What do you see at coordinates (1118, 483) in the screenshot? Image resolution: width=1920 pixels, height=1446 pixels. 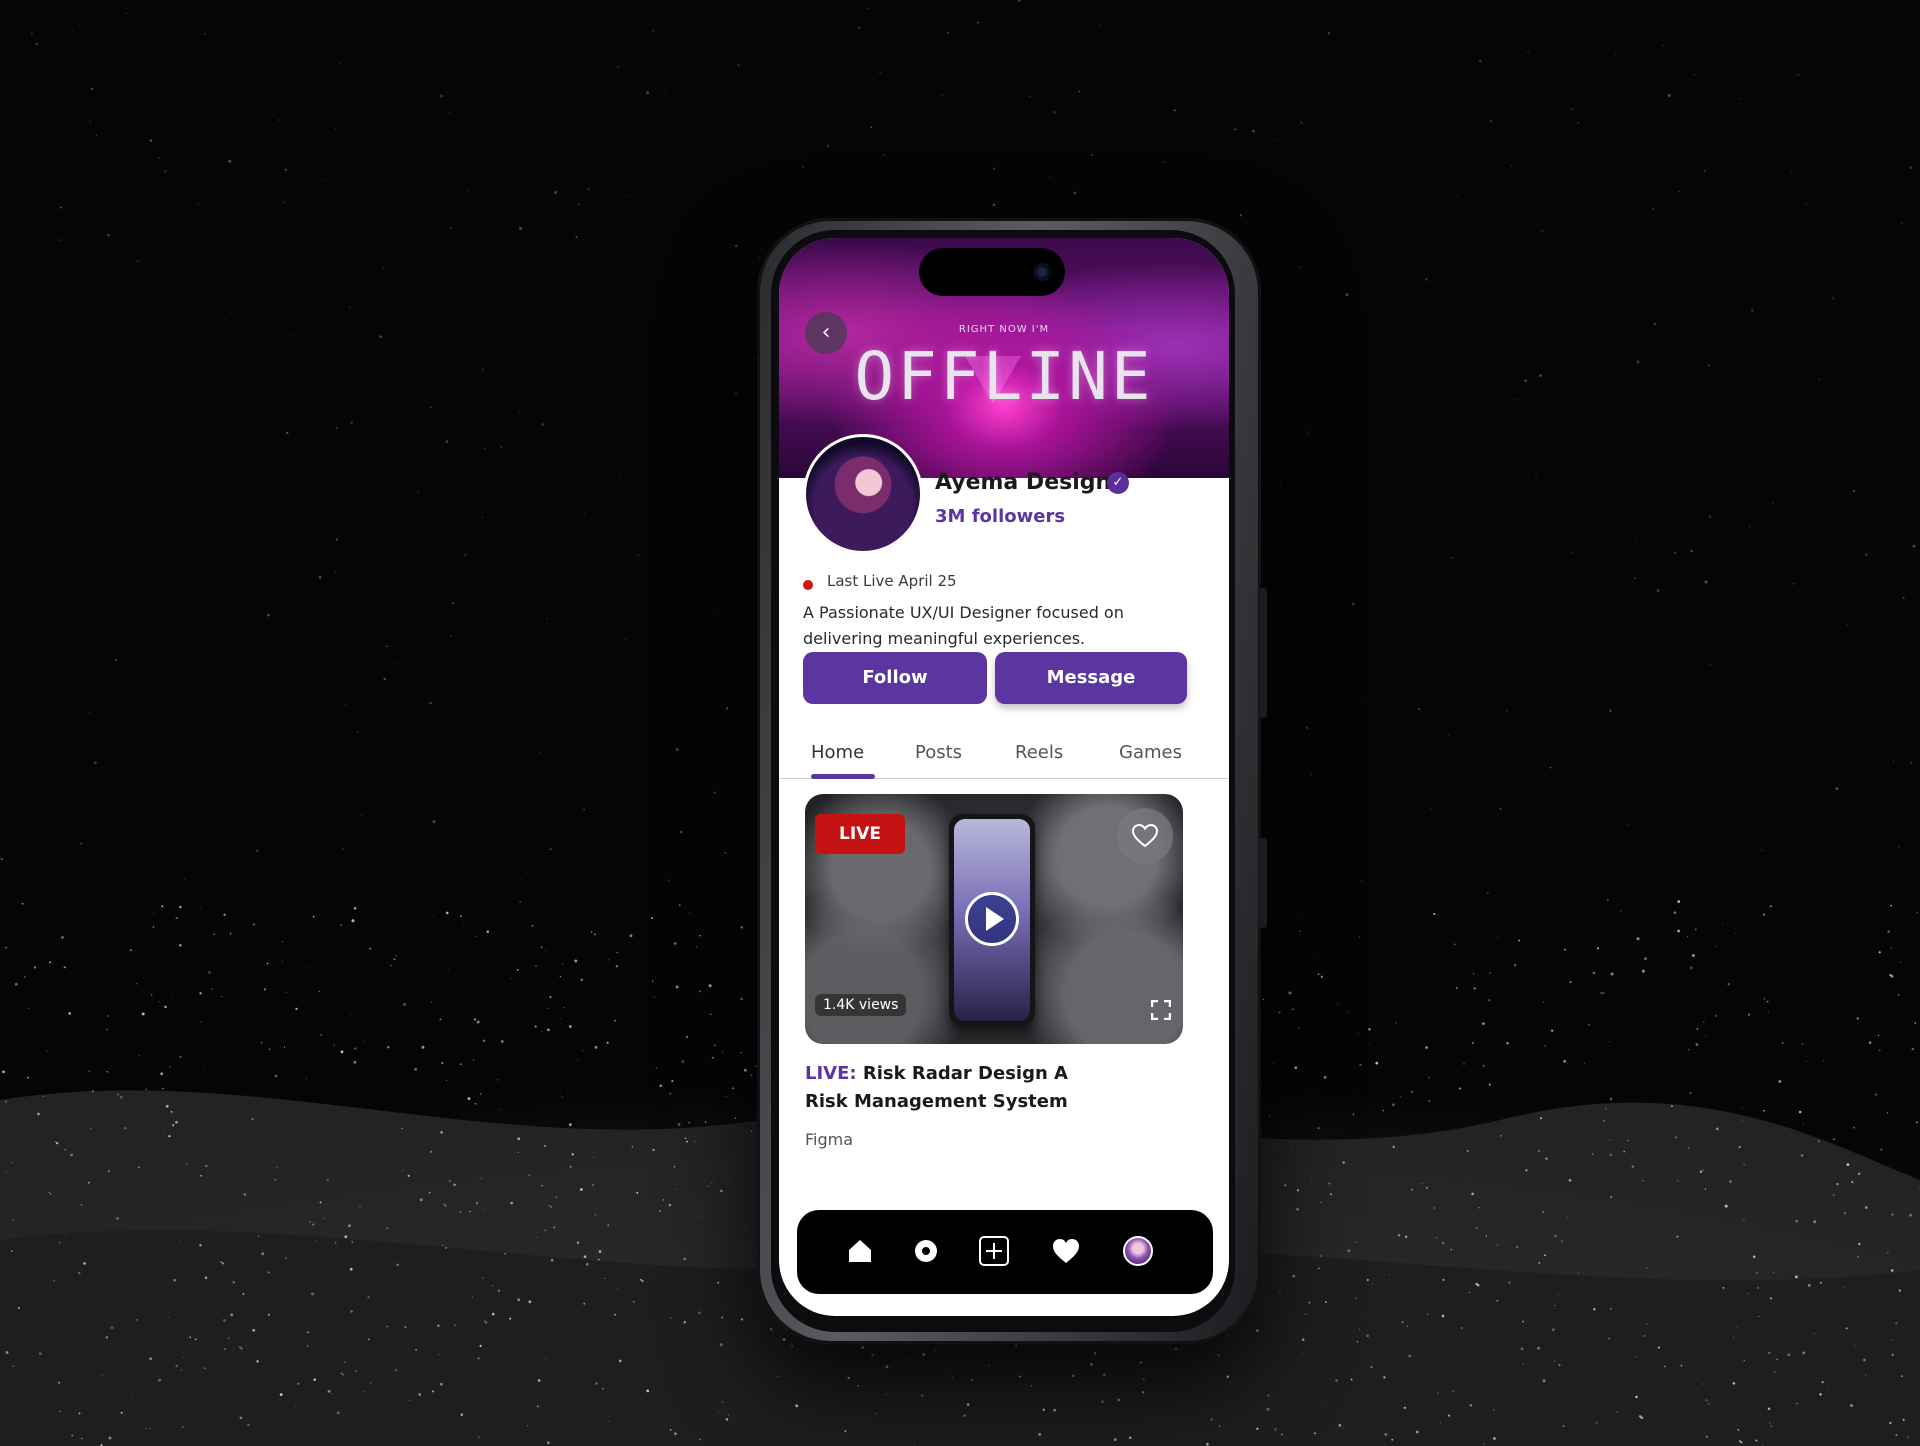 I see `verified-icon: ✓` at bounding box center [1118, 483].